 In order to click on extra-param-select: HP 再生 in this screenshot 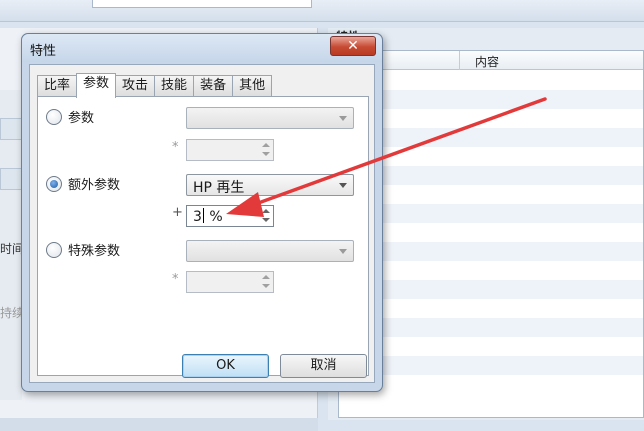, I will do `click(270, 185)`.